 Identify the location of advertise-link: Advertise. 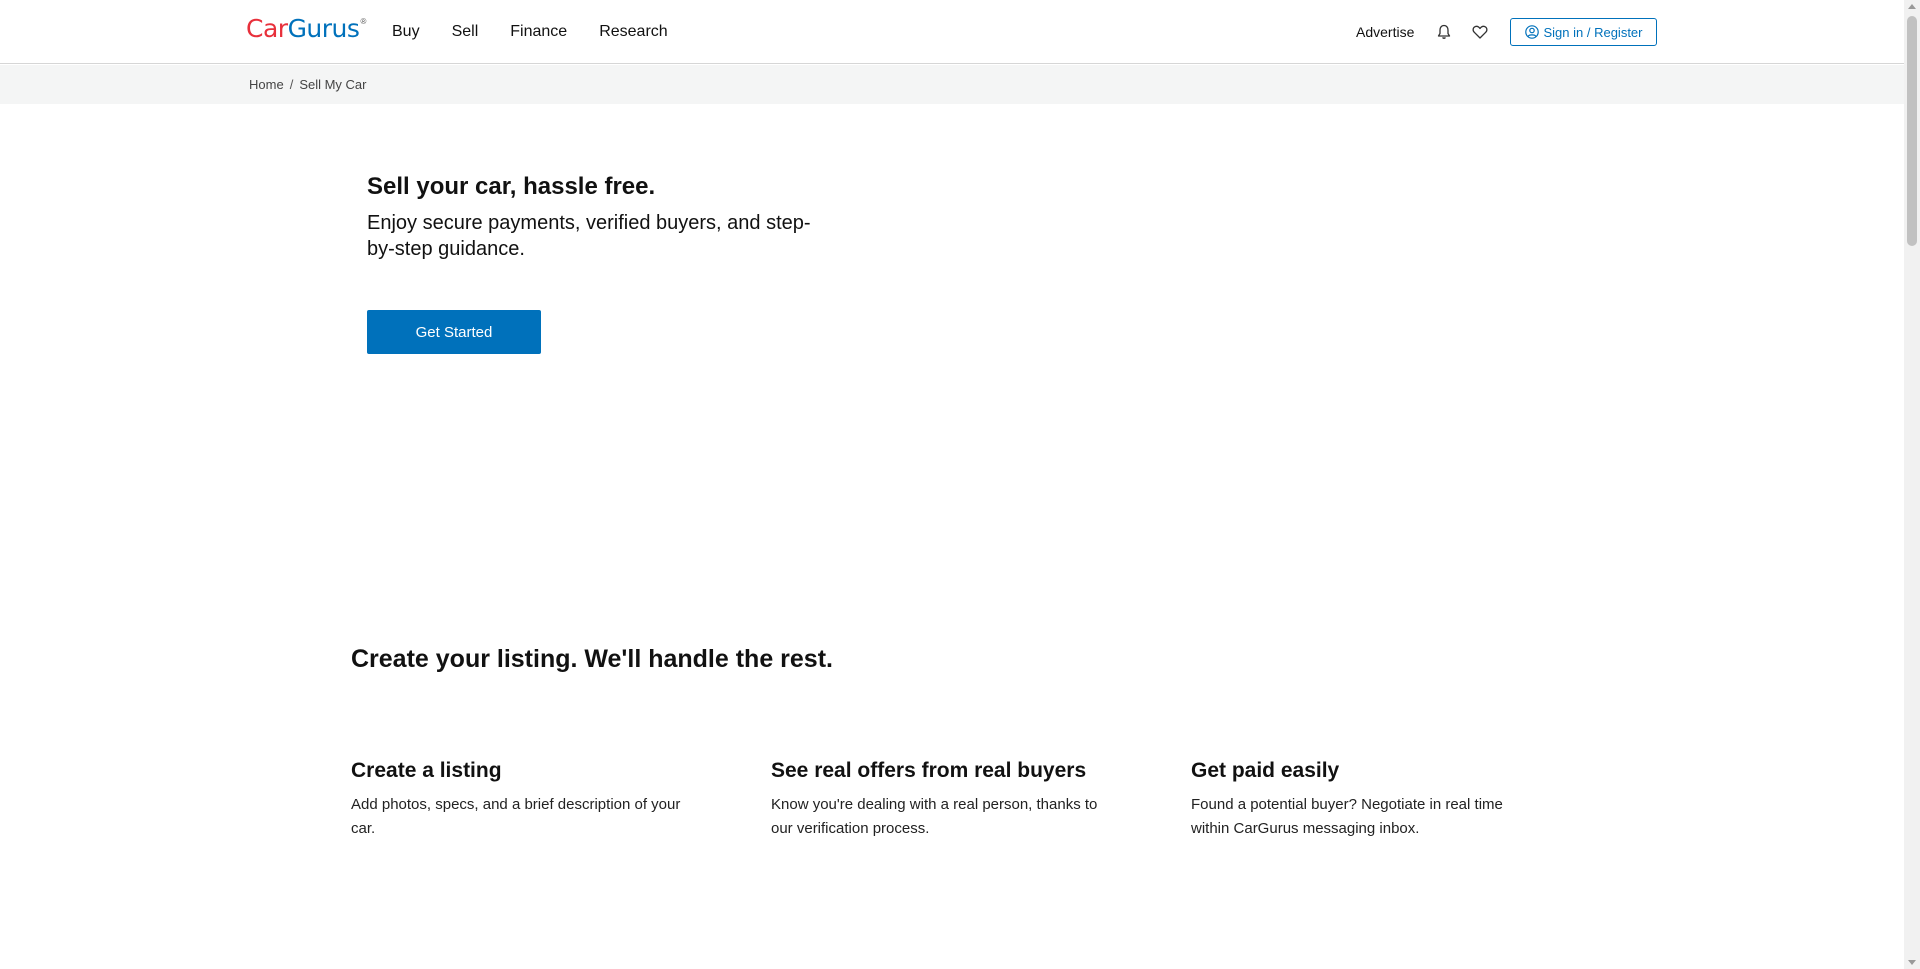
(1385, 32).